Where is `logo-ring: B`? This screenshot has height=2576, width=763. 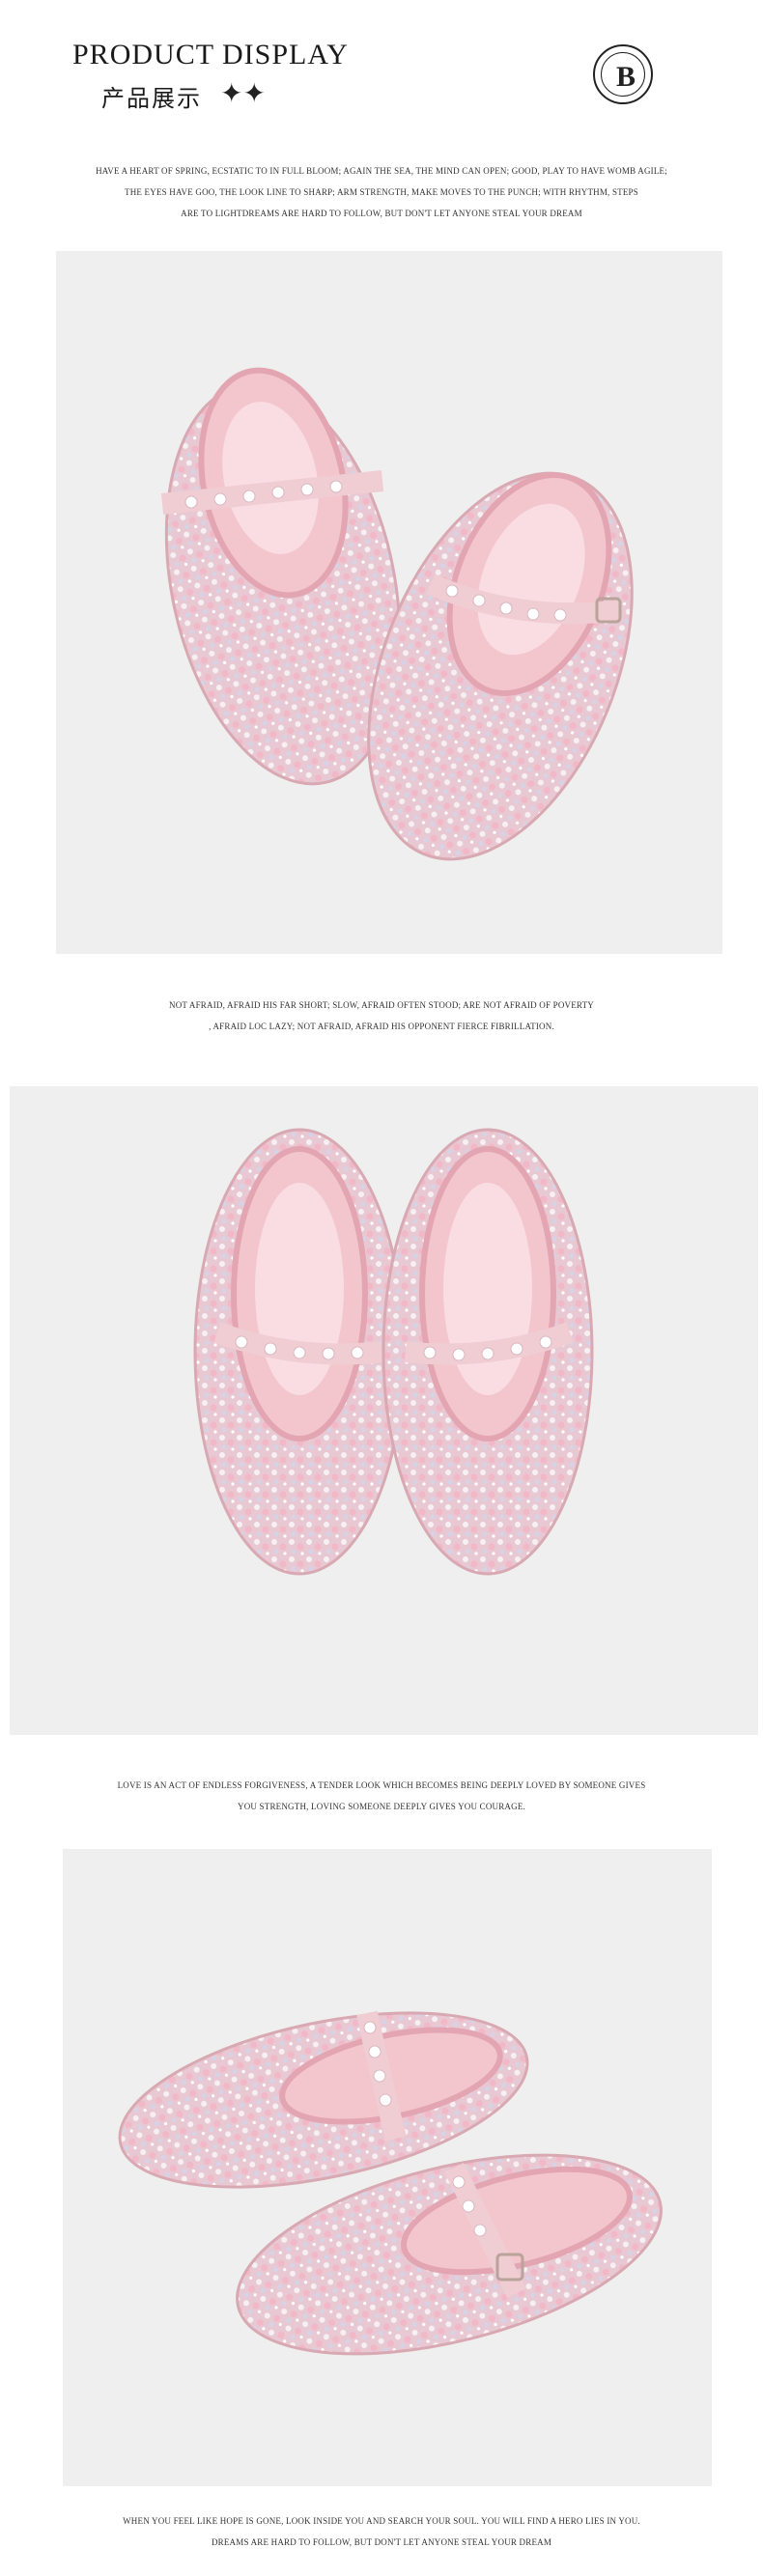 logo-ring: B is located at coordinates (623, 75).